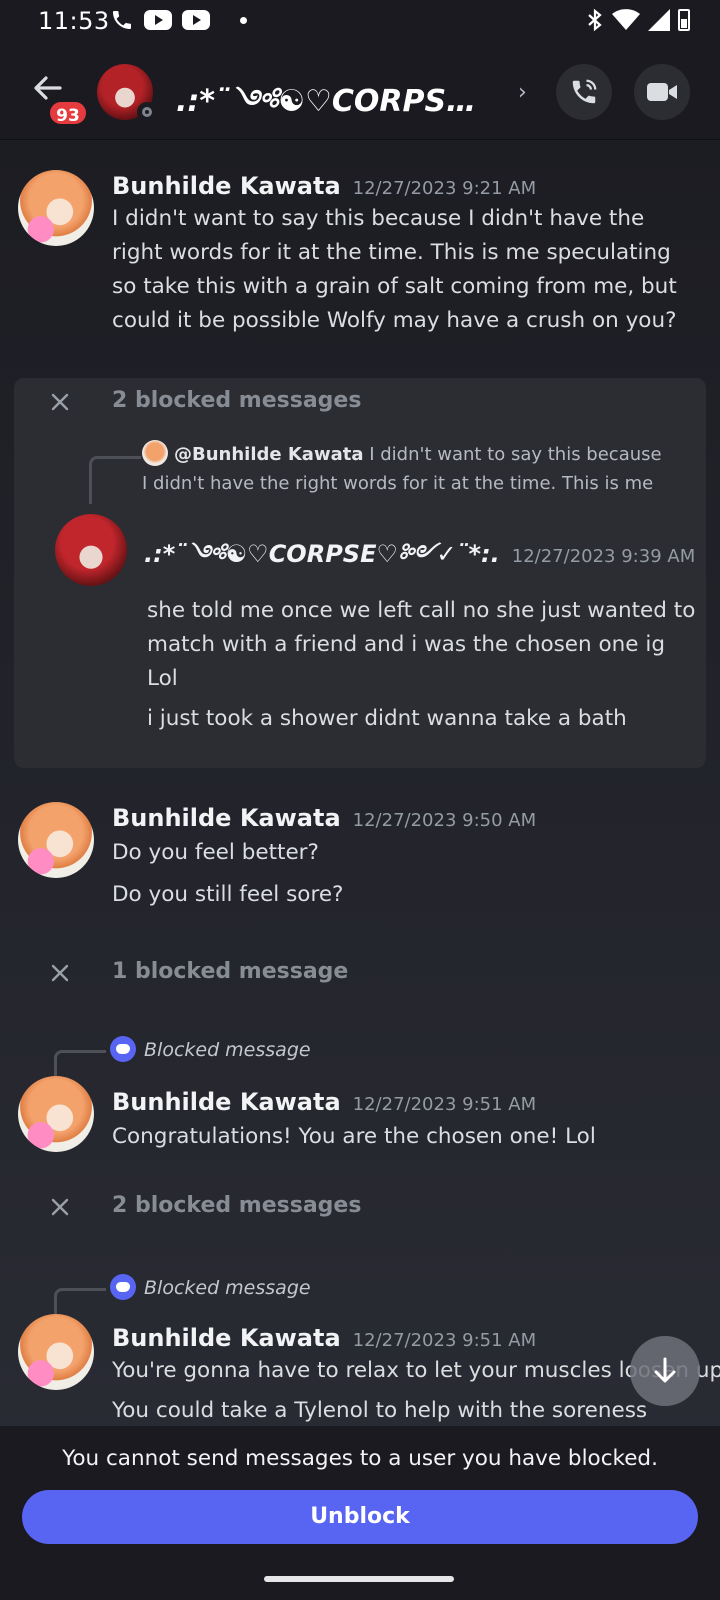  Describe the element at coordinates (444, 820) in the screenshot. I see `message-timestamp: 12/27/2023 9:50 AM` at that location.